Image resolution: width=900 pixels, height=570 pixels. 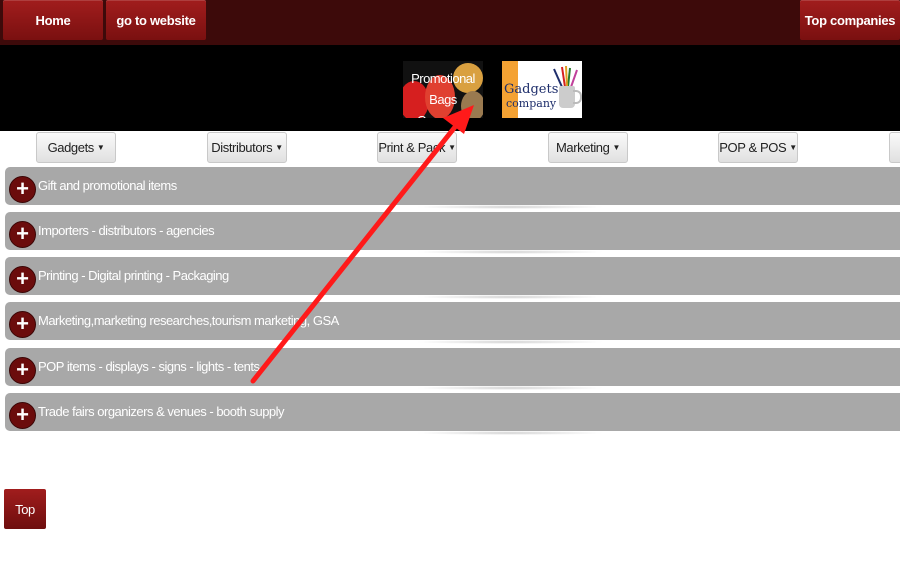 I want to click on menu-marketing: Marketing ▼, so click(x=588, y=147).